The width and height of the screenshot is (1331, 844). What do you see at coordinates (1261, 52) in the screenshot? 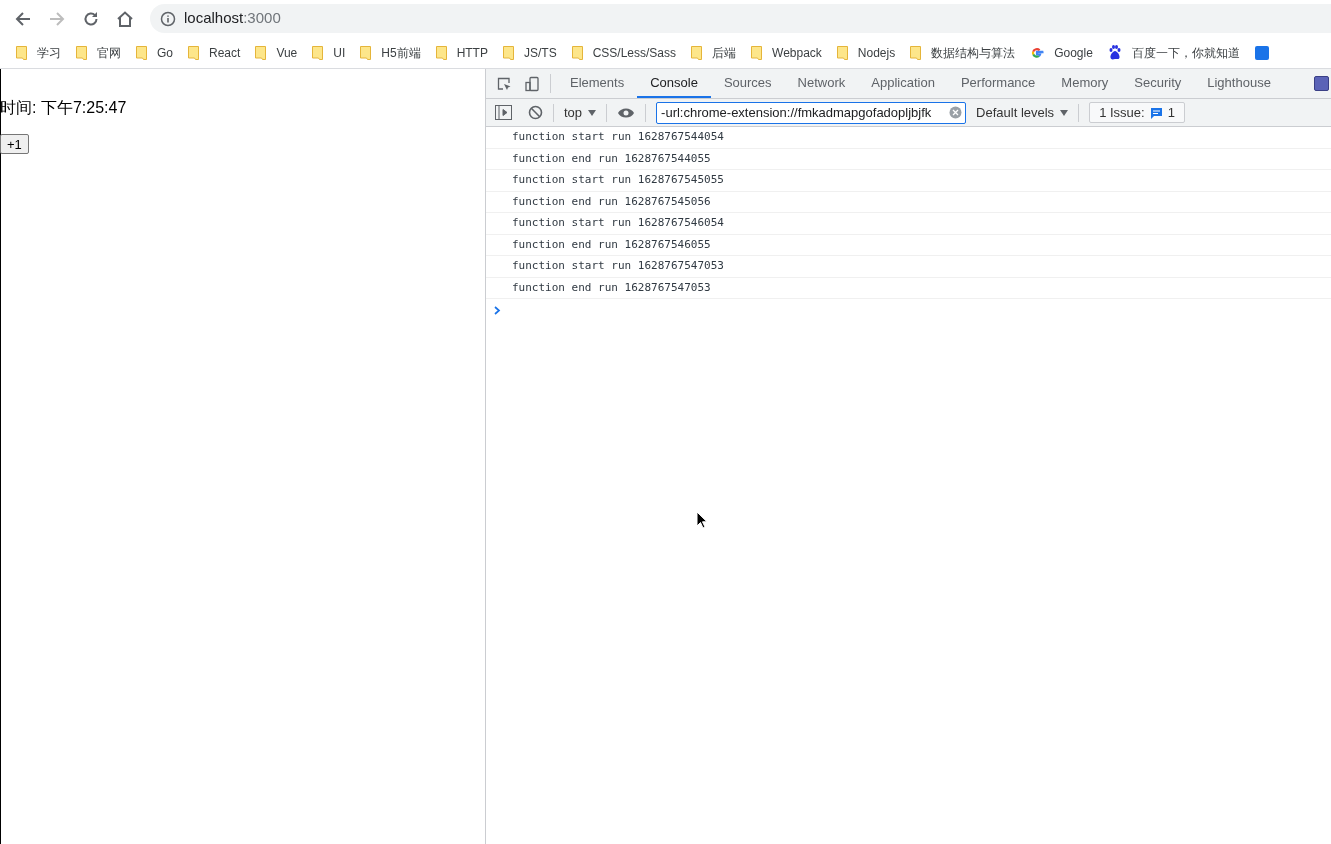
I see `bookmark-app-icon` at bounding box center [1261, 52].